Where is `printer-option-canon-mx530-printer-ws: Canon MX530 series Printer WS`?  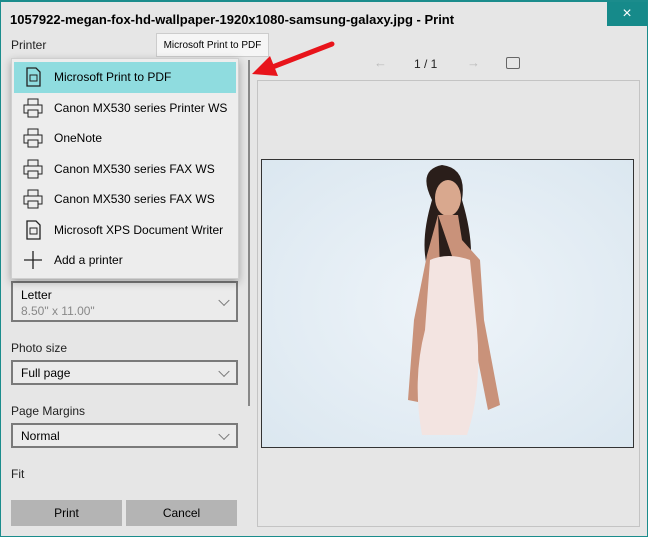
printer-option-canon-mx530-printer-ws: Canon MX530 series Printer WS is located at coordinates (125, 108).